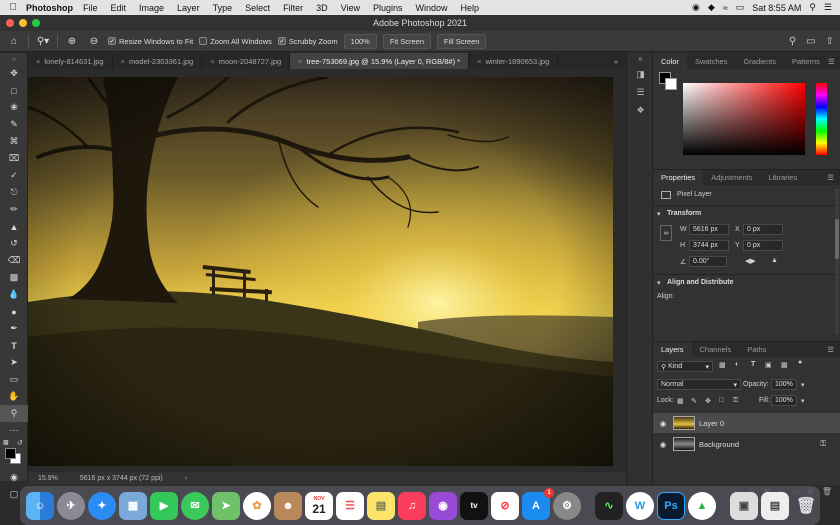  Describe the element at coordinates (14, 226) in the screenshot. I see `clone-stamp-tool-icon: ▲` at that location.